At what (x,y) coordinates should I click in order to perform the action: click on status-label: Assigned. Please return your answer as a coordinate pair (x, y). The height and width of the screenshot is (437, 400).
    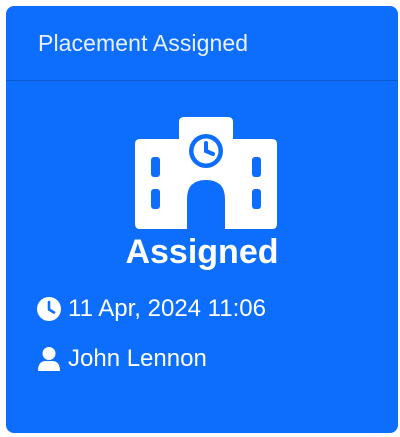
    Looking at the image, I should click on (202, 252).